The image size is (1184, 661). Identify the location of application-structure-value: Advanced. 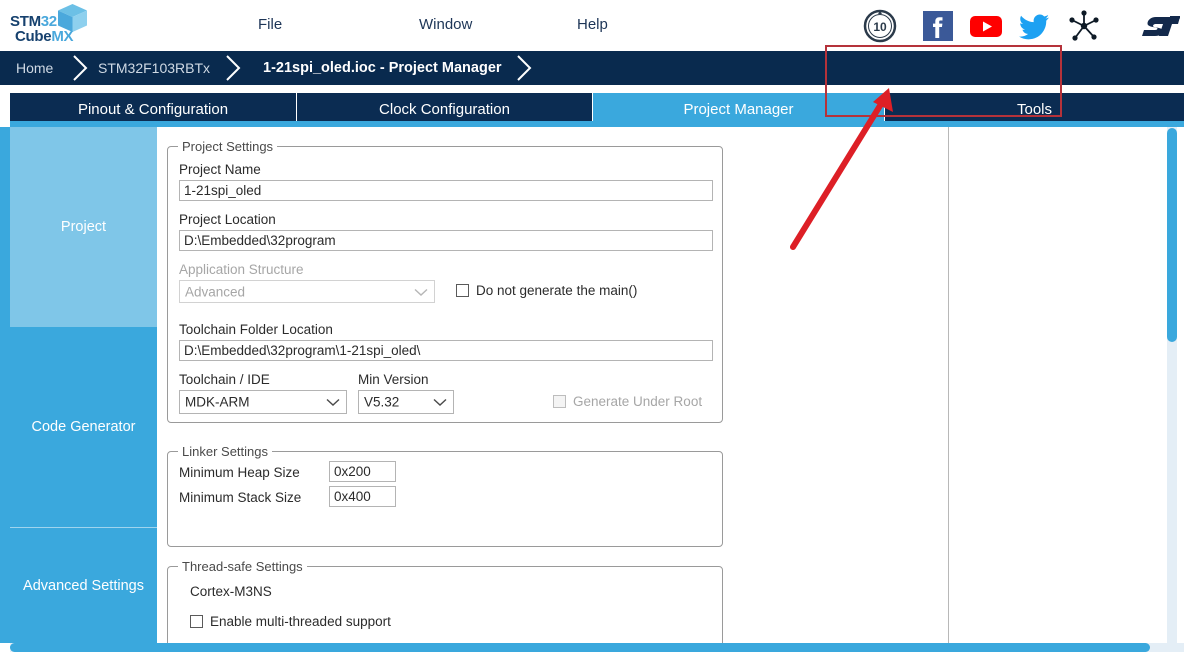
(215, 291).